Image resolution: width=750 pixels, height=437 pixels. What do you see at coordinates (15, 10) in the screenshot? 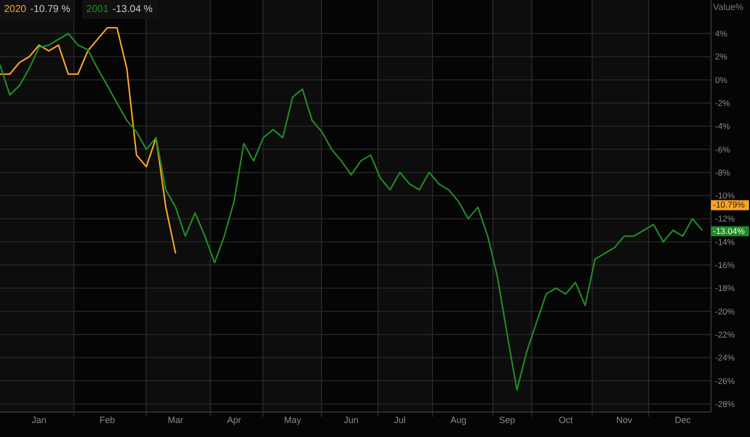
I see `legend-series-name: 2020` at bounding box center [15, 10].